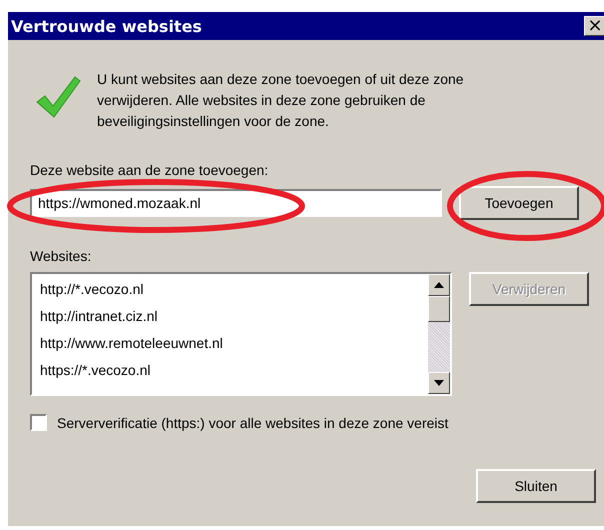 The height and width of the screenshot is (530, 604). What do you see at coordinates (536, 486) in the screenshot?
I see `close-dialog-button: Sluiten` at bounding box center [536, 486].